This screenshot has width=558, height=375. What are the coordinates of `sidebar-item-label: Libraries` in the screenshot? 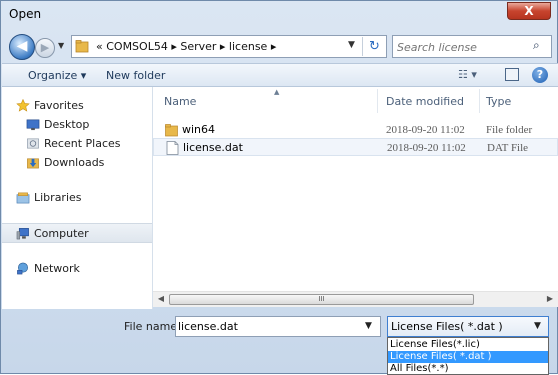 It's located at (58, 197).